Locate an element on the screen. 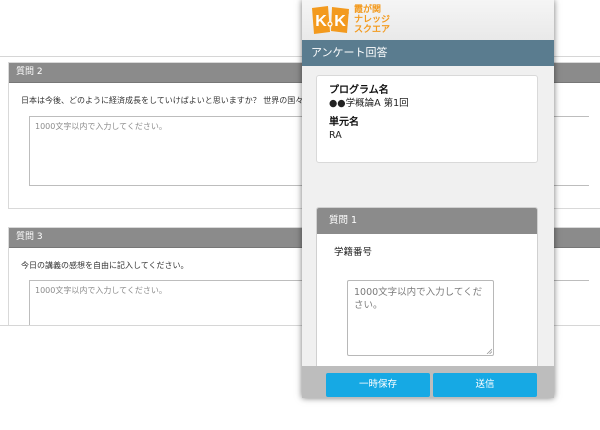  question-1-card: 質問 1 学籍番号 1000文字以内で入力してください。 is located at coordinates (427, 292).